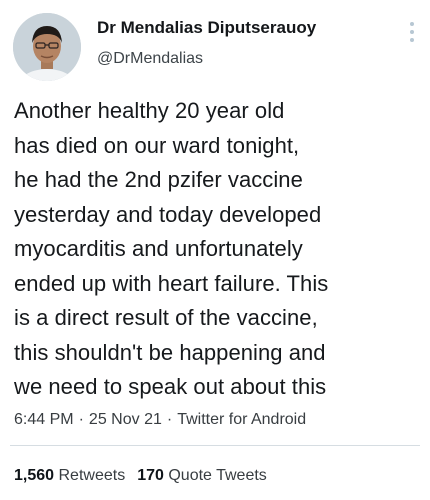 The width and height of the screenshot is (430, 500). What do you see at coordinates (206, 28) in the screenshot?
I see `author-display-name: Dr Mendalias Diputserauoy` at bounding box center [206, 28].